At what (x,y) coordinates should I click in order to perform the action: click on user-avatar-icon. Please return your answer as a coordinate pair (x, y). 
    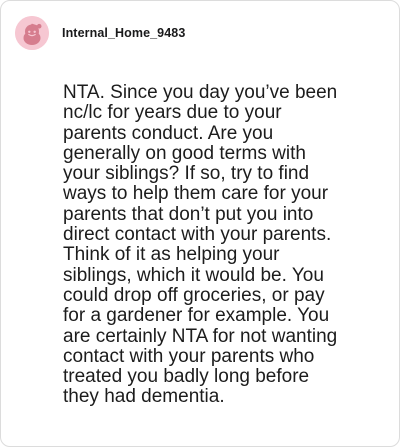
    Looking at the image, I should click on (32, 33).